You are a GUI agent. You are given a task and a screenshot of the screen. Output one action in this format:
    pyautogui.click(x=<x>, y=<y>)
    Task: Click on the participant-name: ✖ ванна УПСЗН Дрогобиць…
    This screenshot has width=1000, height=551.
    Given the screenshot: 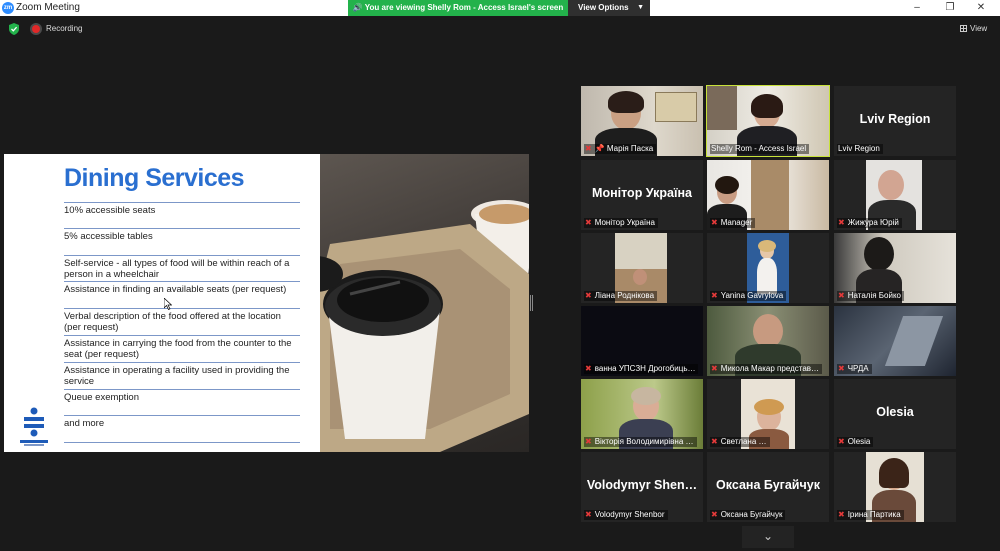 What is the action you would take?
    pyautogui.click(x=641, y=369)
    